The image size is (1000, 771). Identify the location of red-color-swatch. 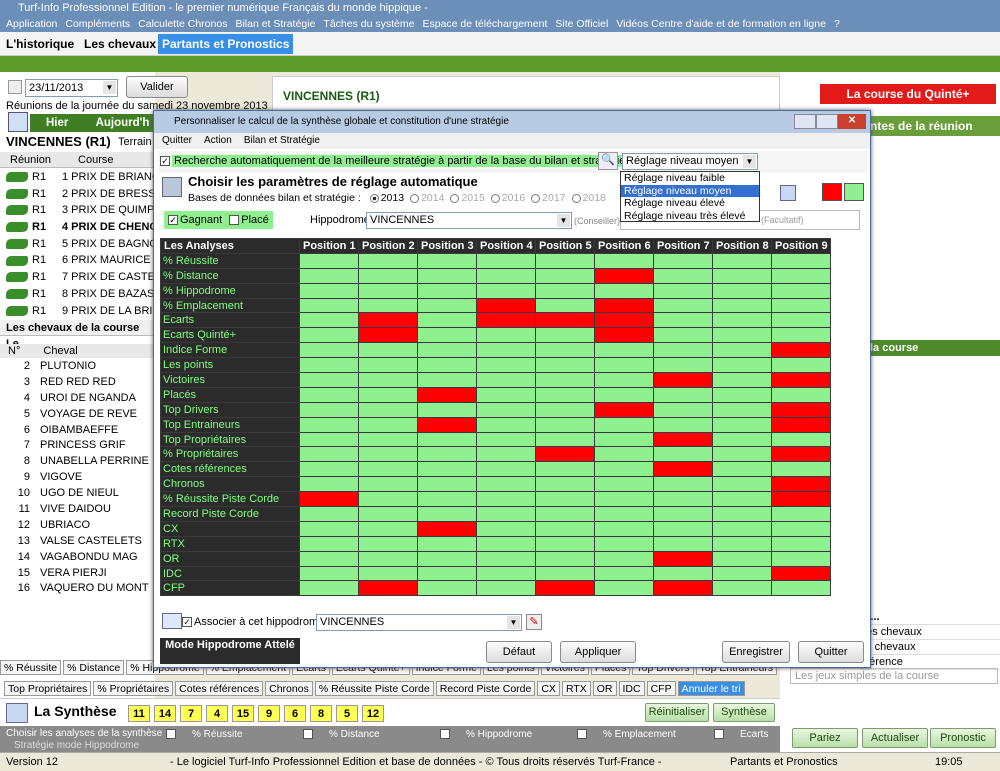
(832, 192).